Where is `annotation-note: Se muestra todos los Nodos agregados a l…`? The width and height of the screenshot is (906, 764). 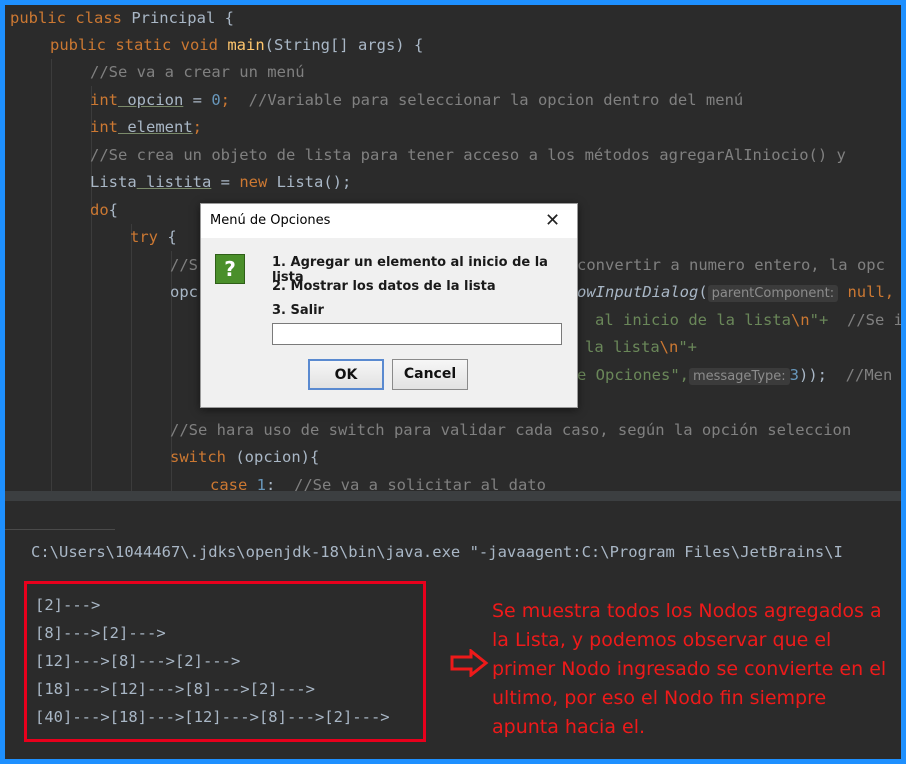 annotation-note: Se muestra todos los Nodos agregados a l… is located at coordinates (689, 669).